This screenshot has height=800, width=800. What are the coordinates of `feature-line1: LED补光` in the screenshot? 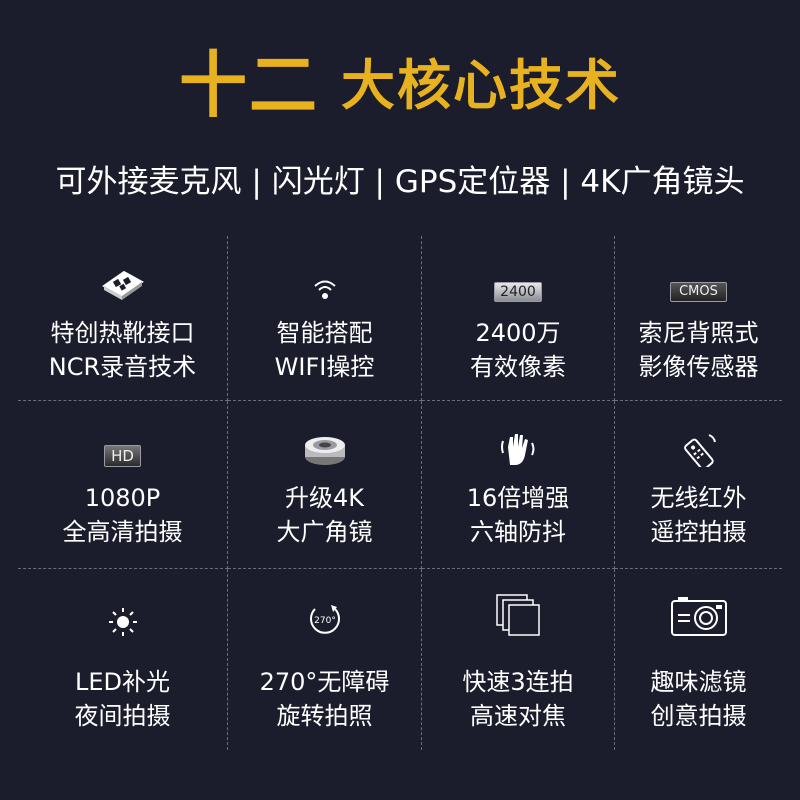 It's located at (122, 682).